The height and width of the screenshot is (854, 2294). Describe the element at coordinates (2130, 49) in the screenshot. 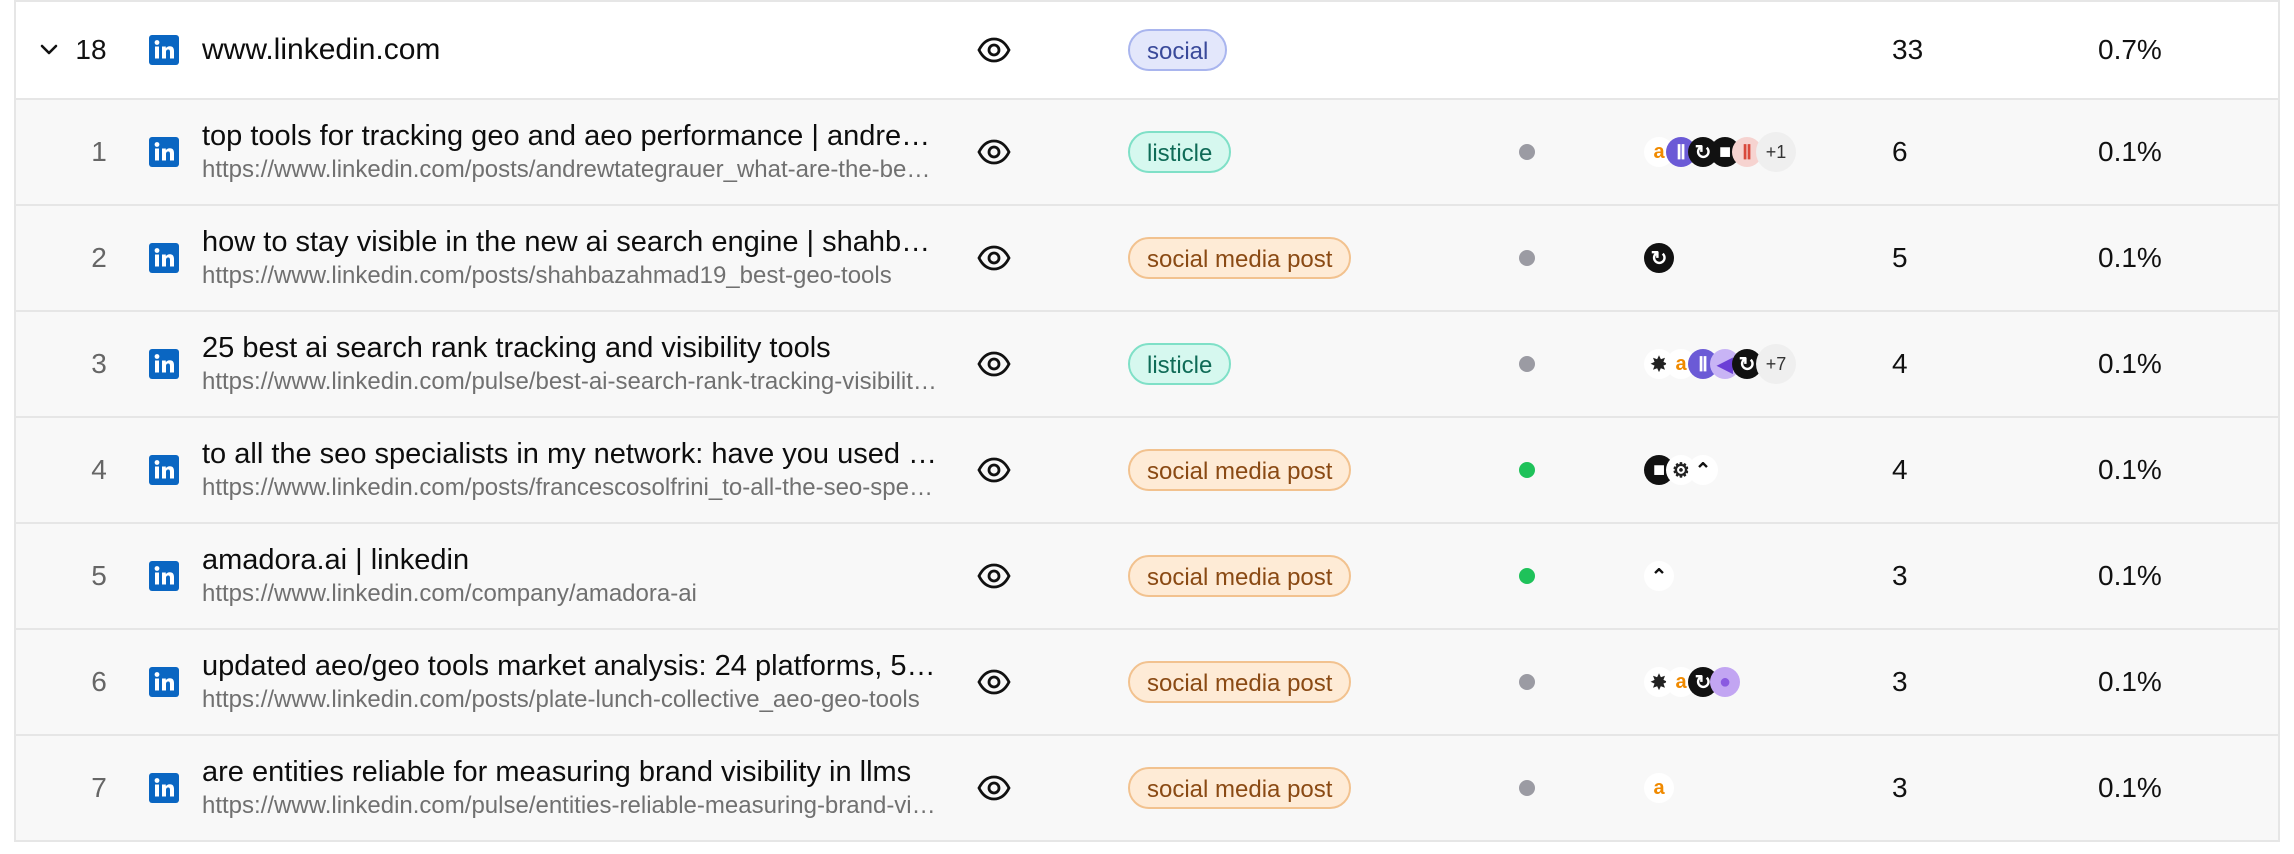

I see `citation-share: 0.7%` at that location.